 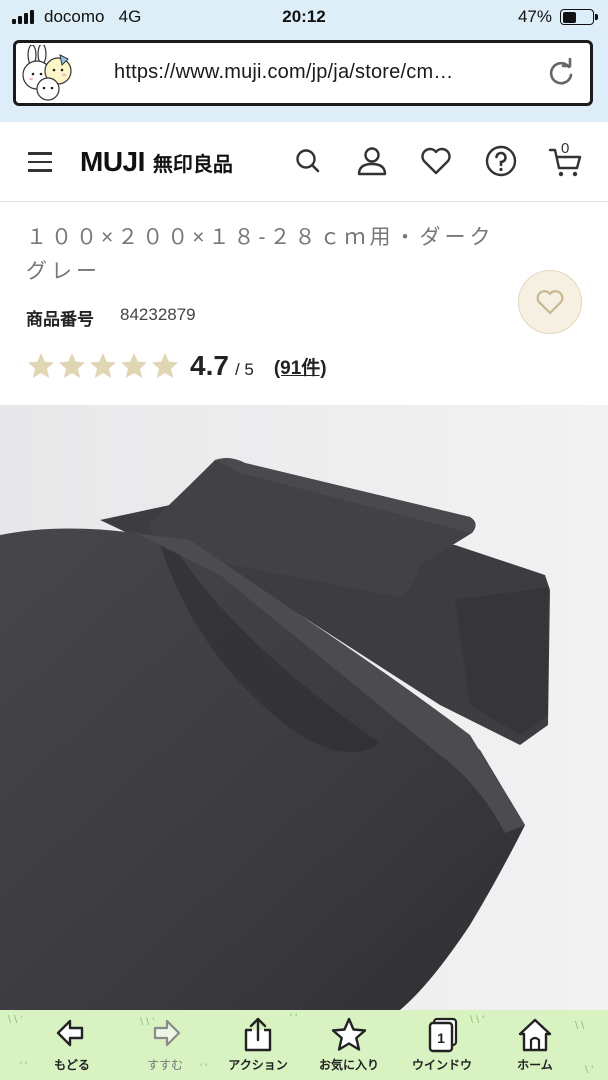 What do you see at coordinates (441, 1065) in the screenshot?
I see `tabs-label: ウインドウ` at bounding box center [441, 1065].